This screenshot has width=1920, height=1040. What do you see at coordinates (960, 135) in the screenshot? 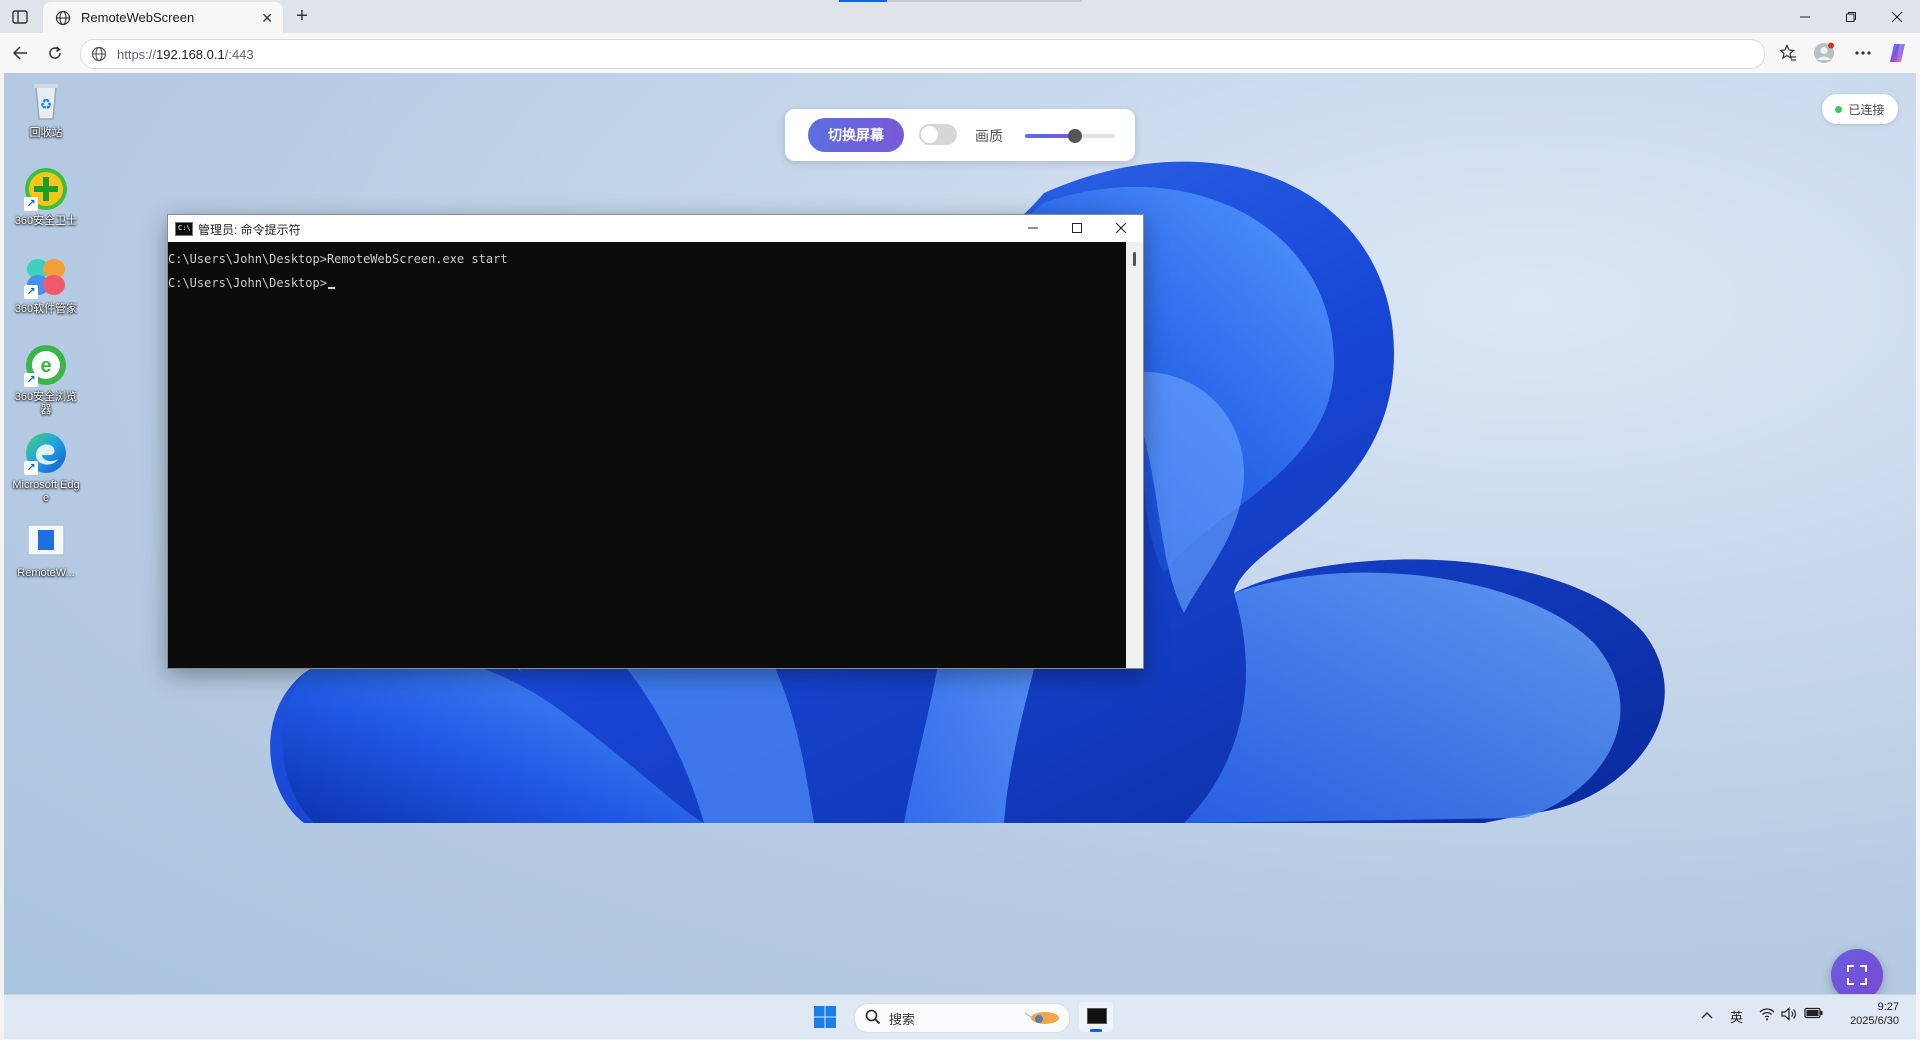
I see `remote-control-panel: 切换屏幕 画质` at bounding box center [960, 135].